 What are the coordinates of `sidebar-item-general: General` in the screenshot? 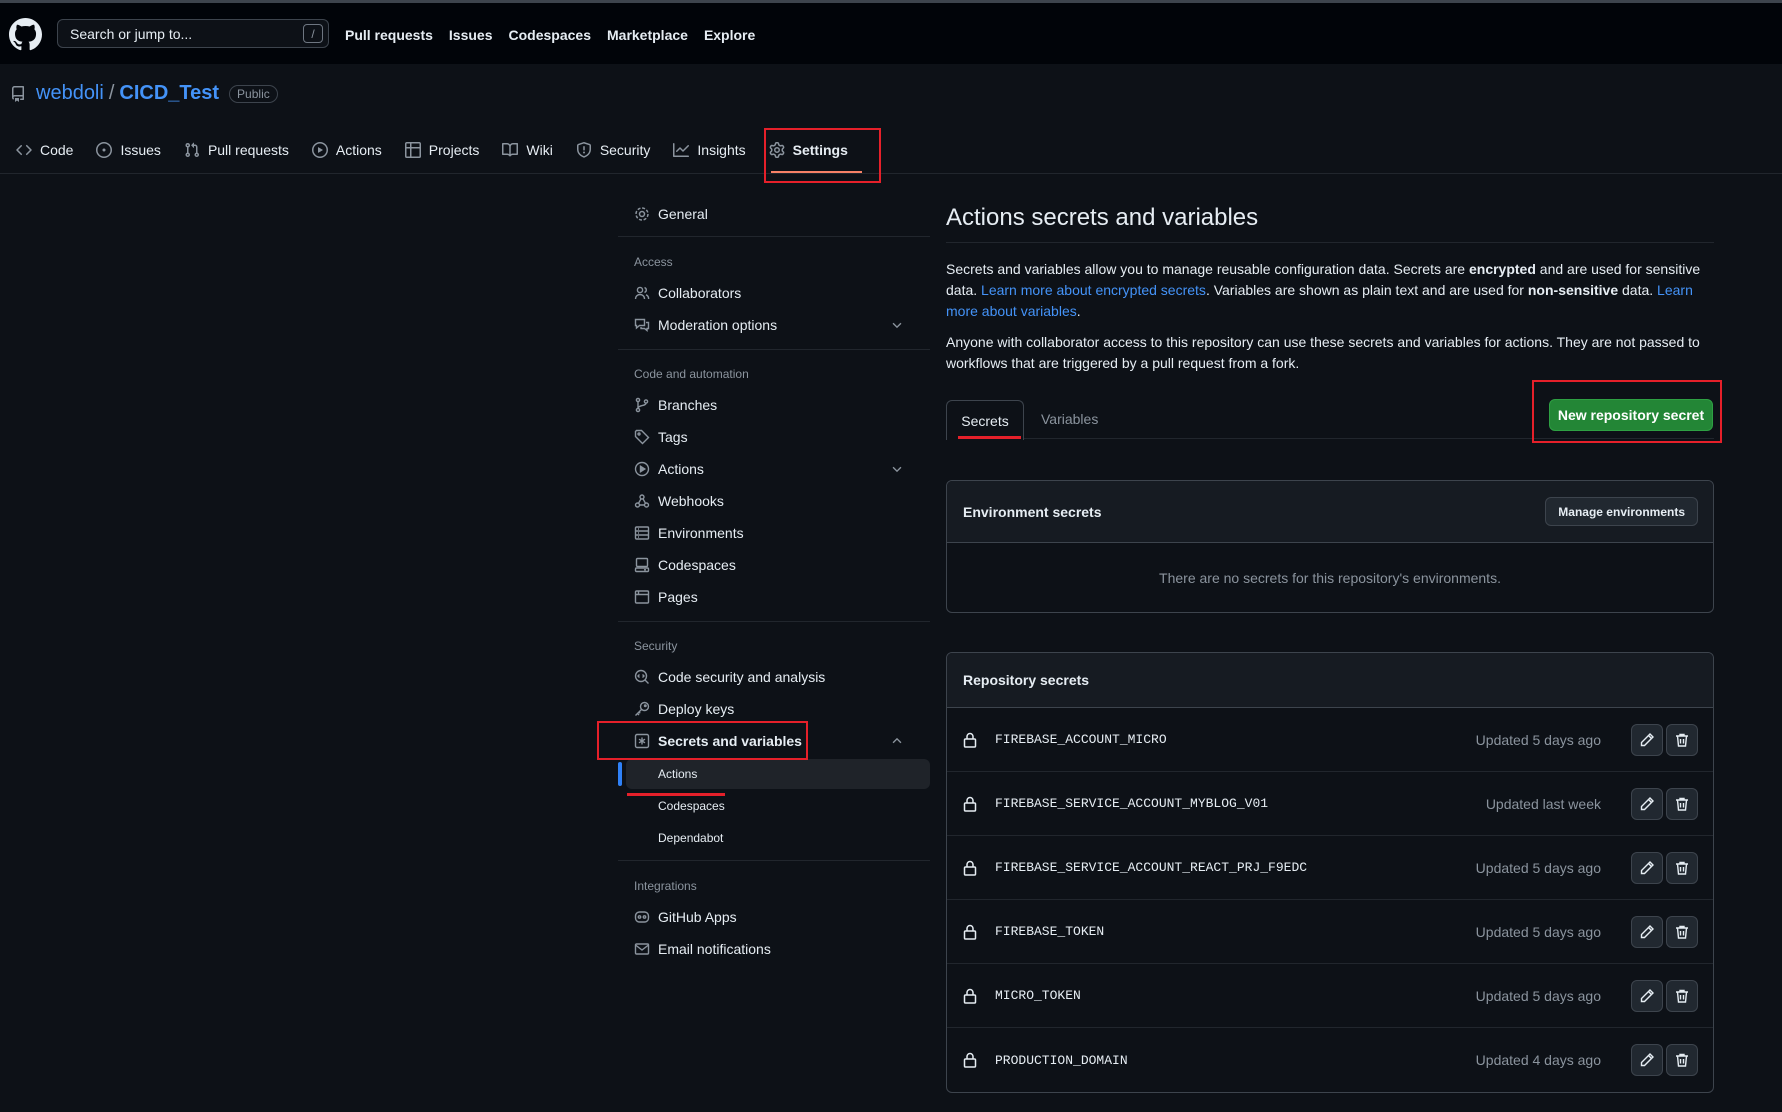 It's located at (770, 214).